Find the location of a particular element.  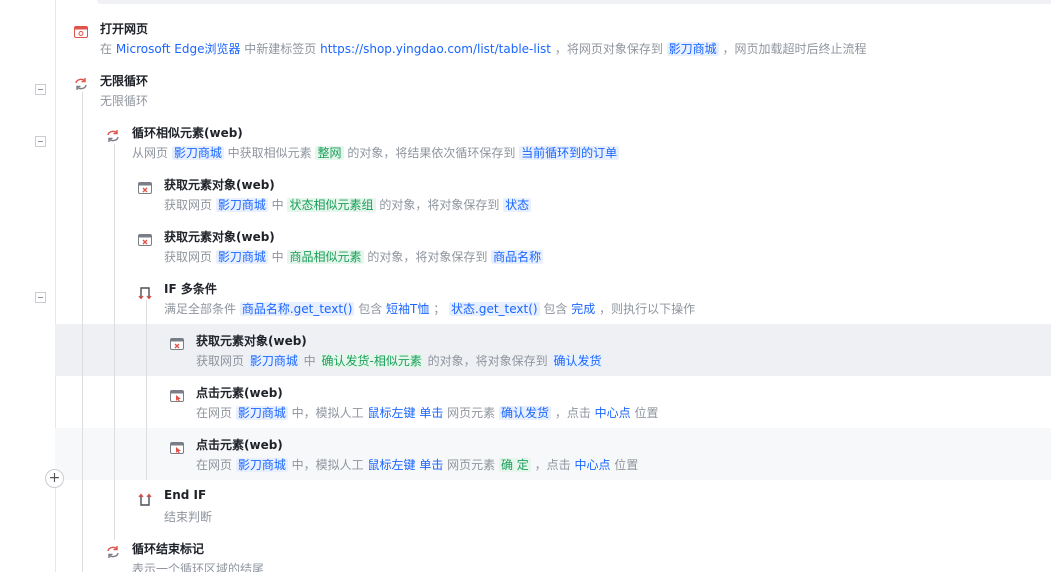

desc-text: 无限循环 is located at coordinates (124, 101).